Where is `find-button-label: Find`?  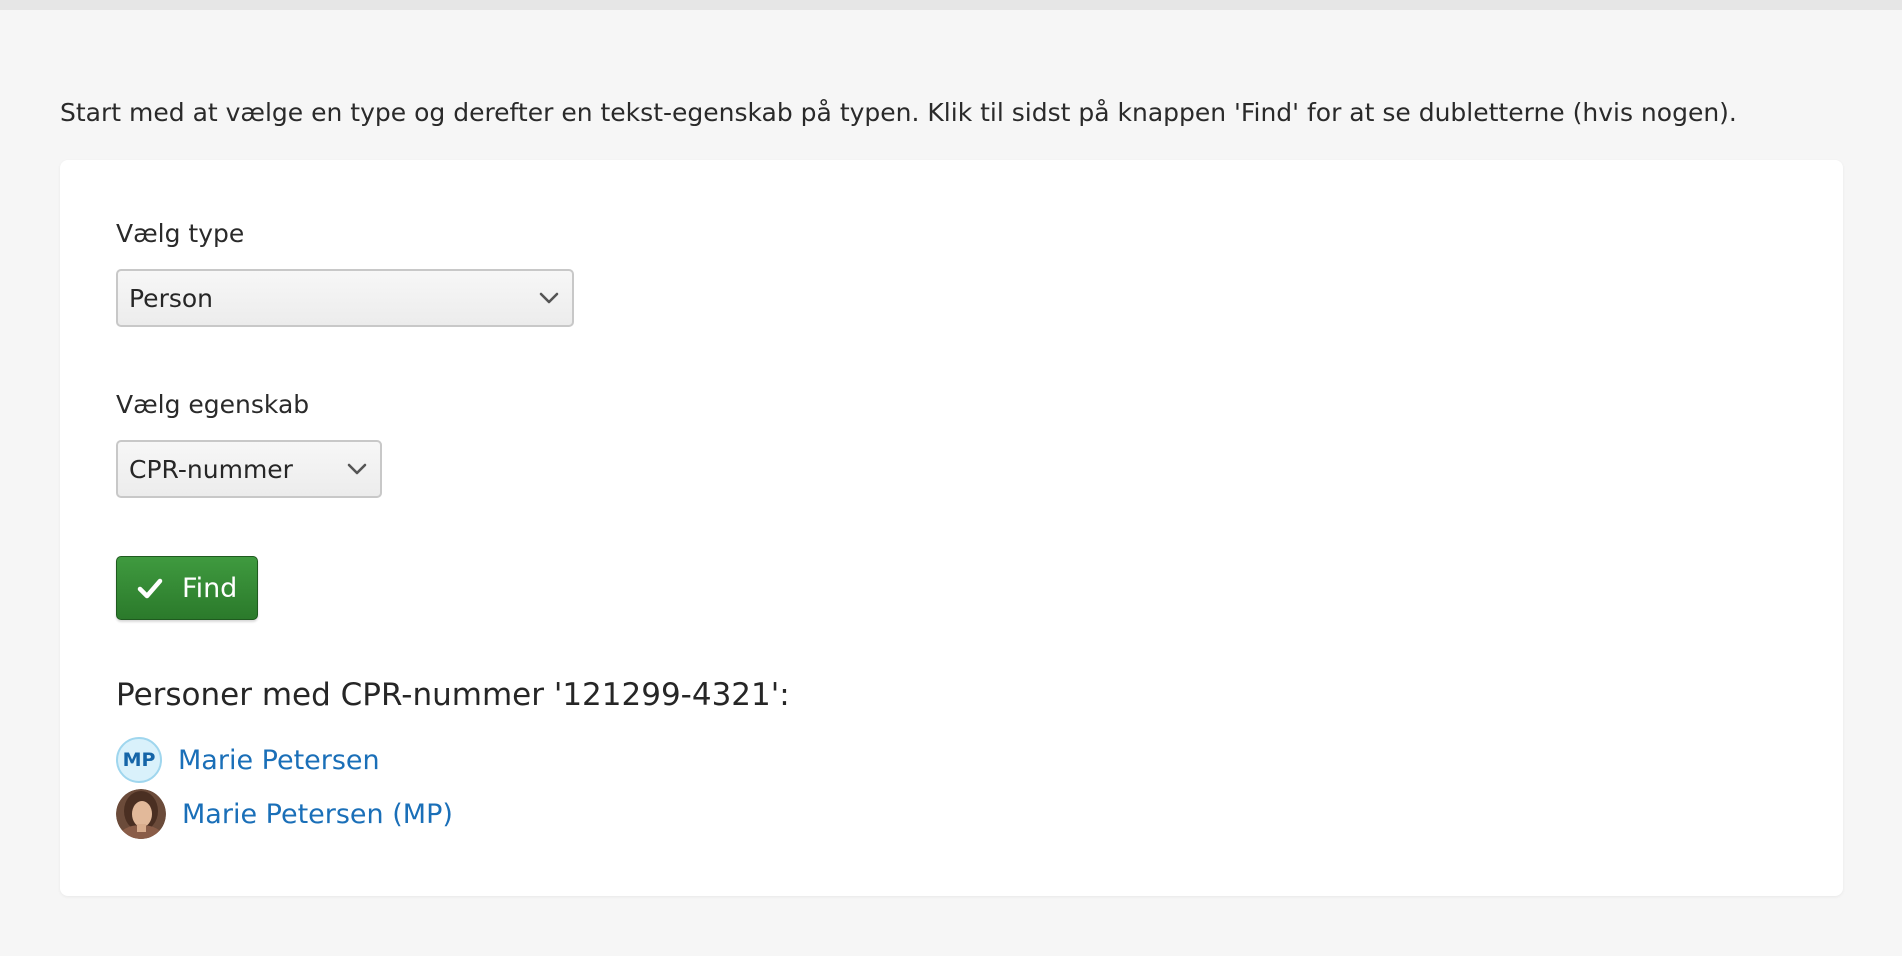
find-button-label: Find is located at coordinates (210, 588).